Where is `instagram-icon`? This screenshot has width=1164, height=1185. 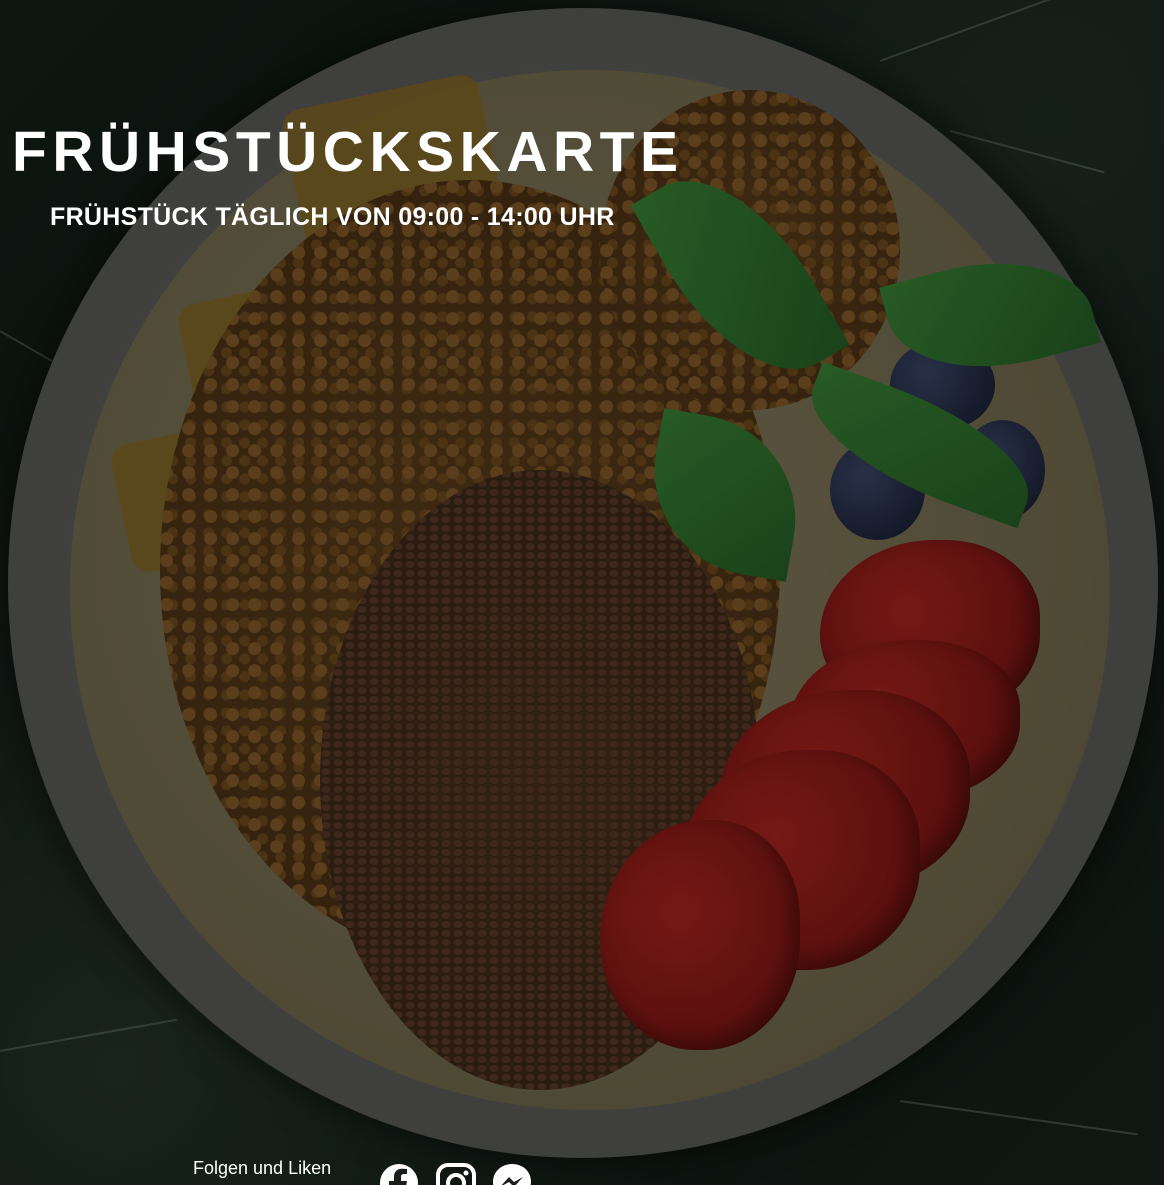 instagram-icon is located at coordinates (456, 1174).